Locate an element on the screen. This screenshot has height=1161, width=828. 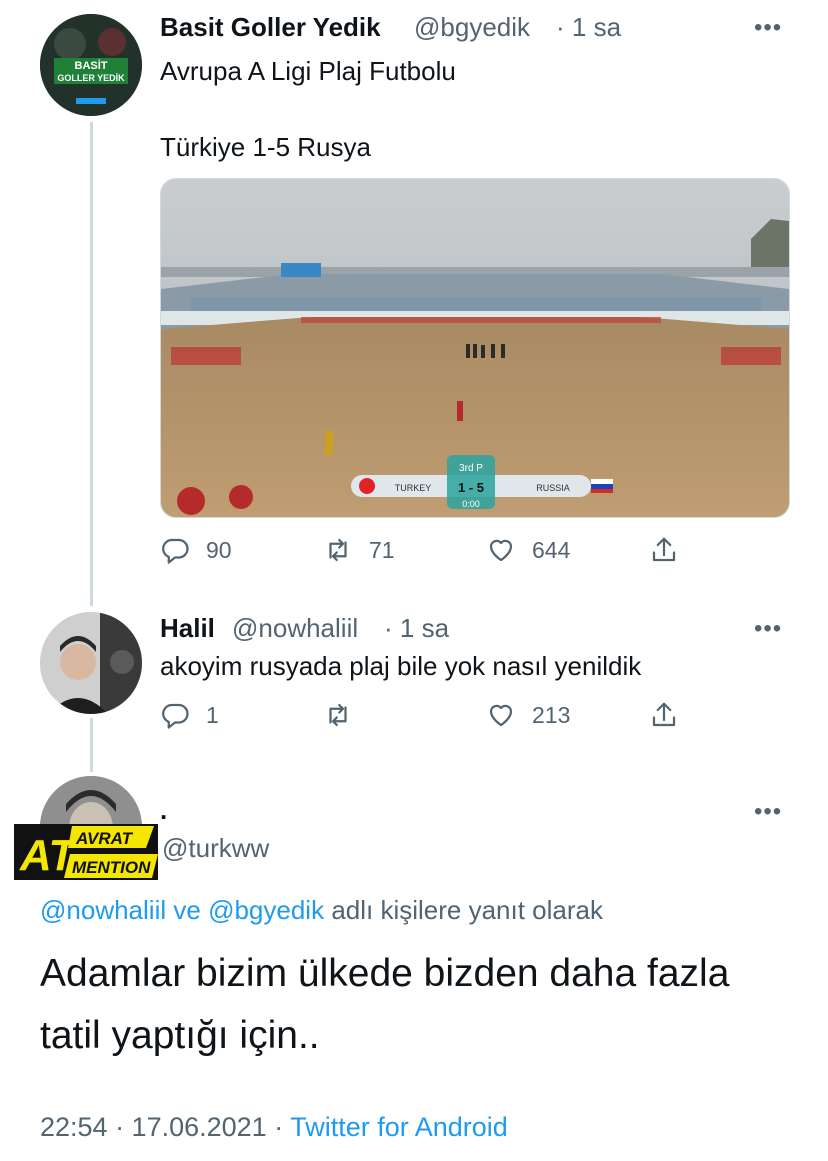
like-count: 213 is located at coordinates (551, 714).